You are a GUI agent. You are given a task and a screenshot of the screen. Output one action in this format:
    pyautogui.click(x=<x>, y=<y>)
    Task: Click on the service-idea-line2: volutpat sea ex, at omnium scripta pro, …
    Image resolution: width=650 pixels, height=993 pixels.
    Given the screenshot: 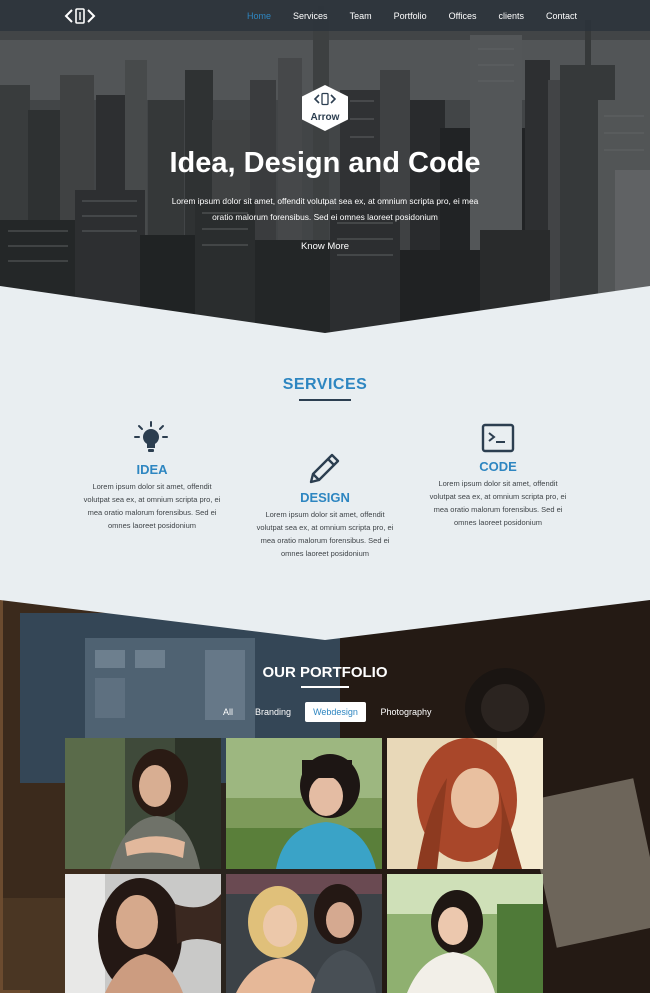 What is the action you would take?
    pyautogui.click(x=152, y=499)
    